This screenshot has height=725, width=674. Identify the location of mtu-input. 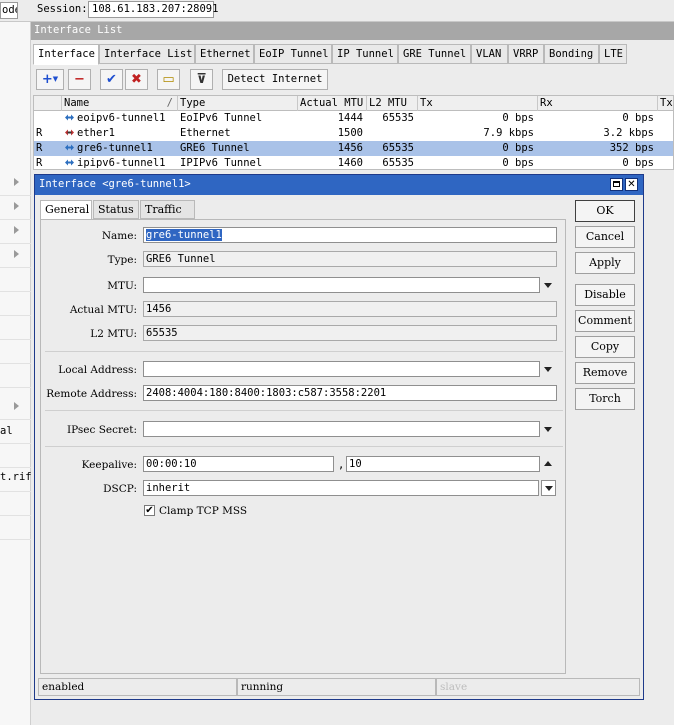
(341, 285).